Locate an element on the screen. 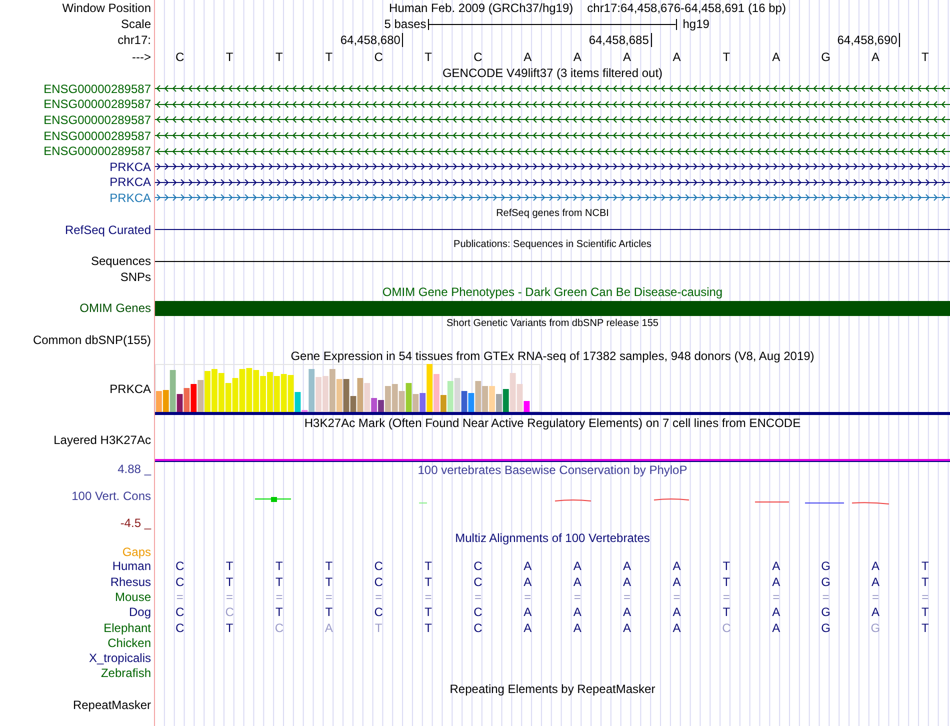 The image size is (950, 726). row-label: Window Position is located at coordinates (106, 8).